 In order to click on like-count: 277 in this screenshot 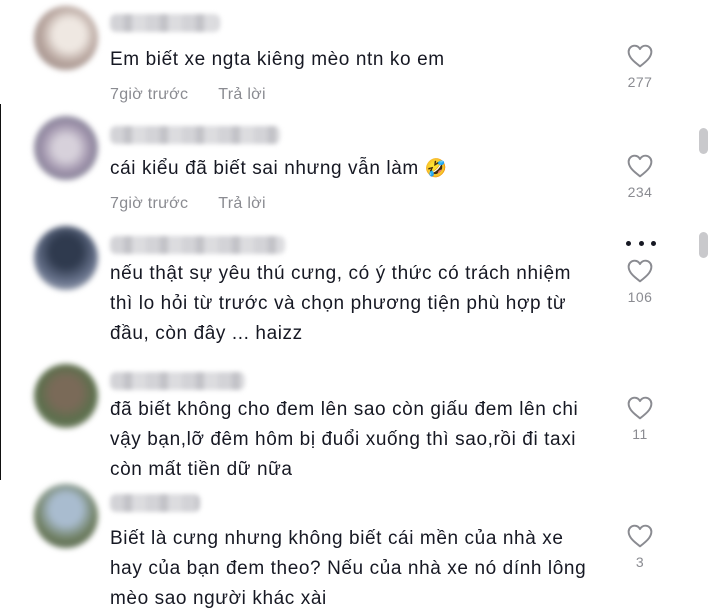, I will do `click(640, 82)`.